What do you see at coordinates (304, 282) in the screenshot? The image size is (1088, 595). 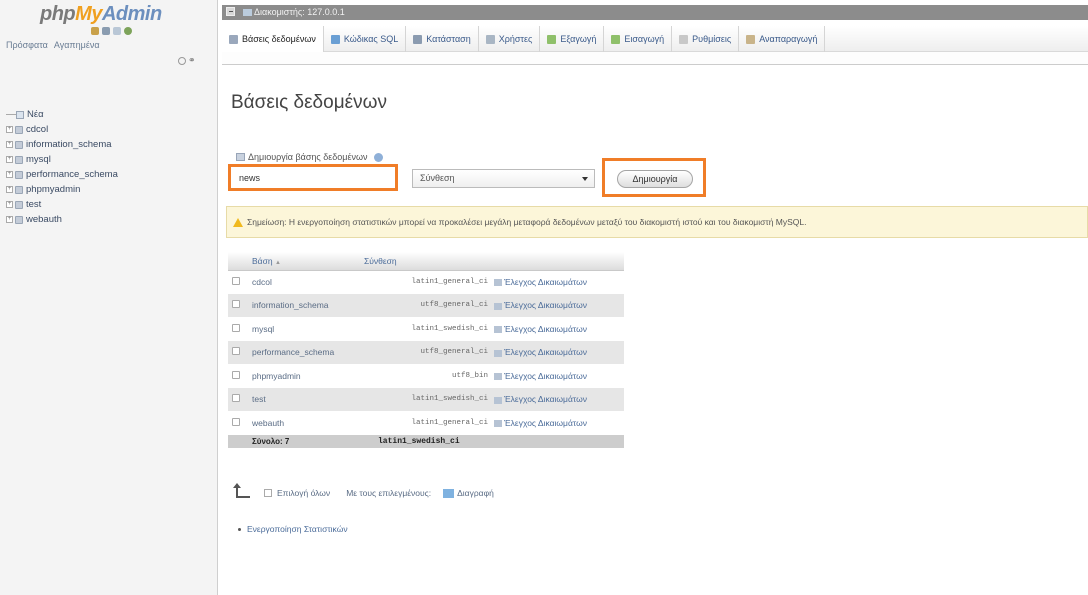 I see `database-name-cell: cdcol` at bounding box center [304, 282].